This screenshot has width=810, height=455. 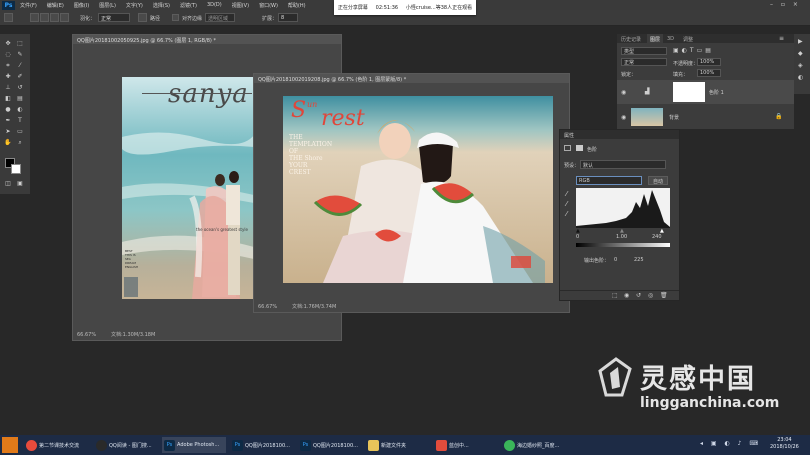 I want to click on layer-name: 背景, so click(x=674, y=117).